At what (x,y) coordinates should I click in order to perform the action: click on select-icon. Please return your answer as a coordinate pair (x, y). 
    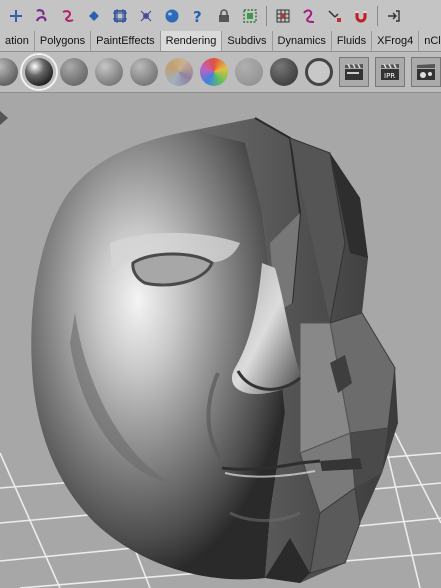
    Looking at the image, I should click on (250, 16).